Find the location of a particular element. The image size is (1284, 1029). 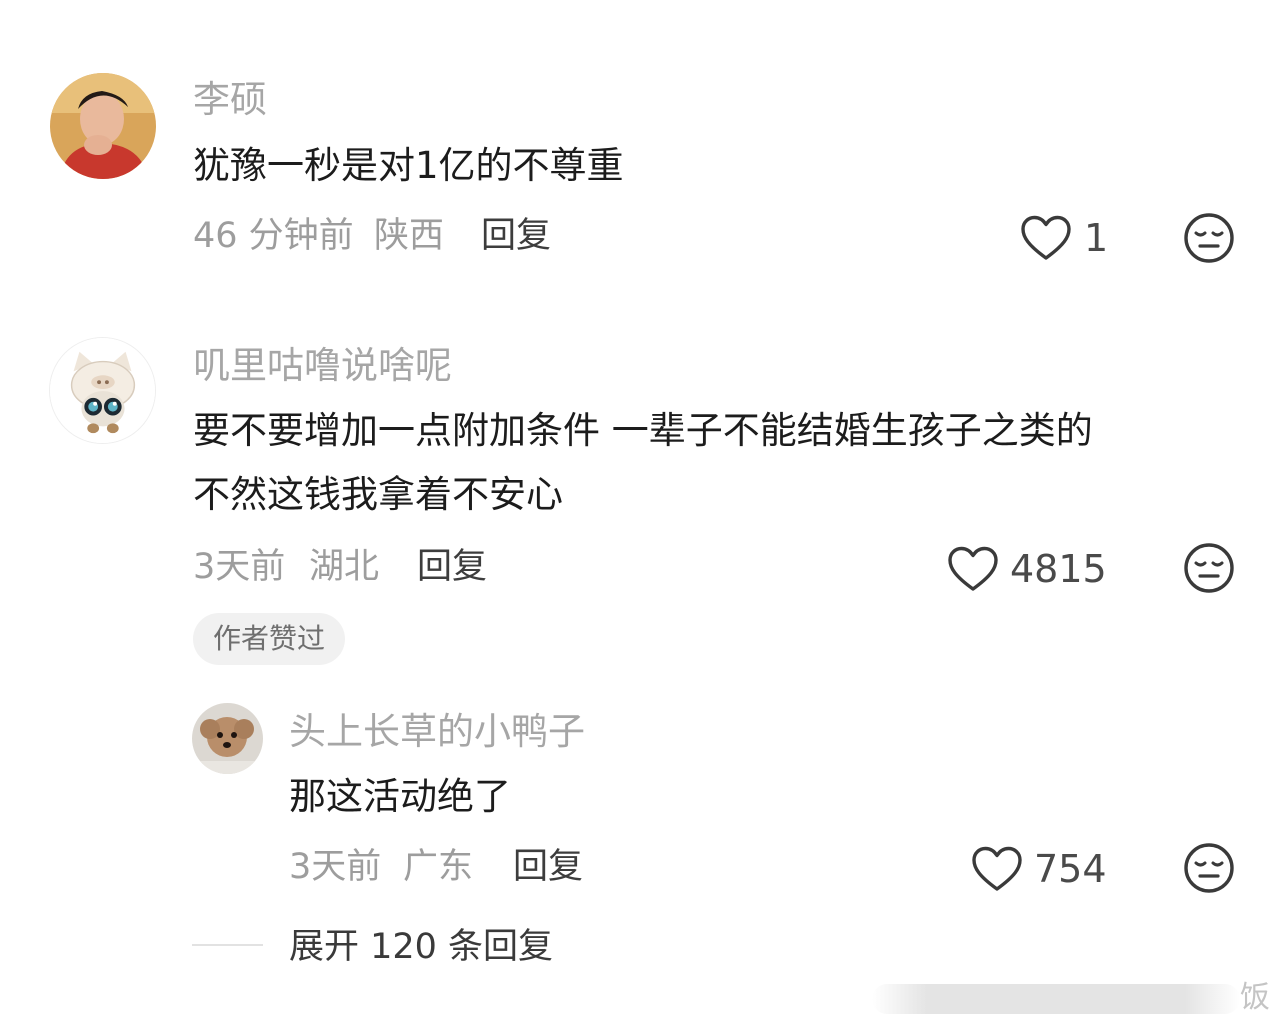

watermark-bar is located at coordinates (1056, 999).